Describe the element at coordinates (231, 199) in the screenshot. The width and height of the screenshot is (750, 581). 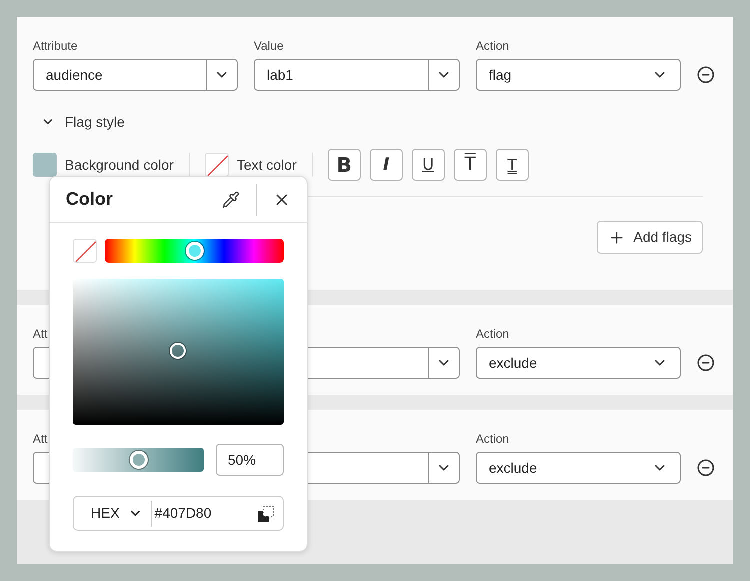
I see `eyedropper-icon` at that location.